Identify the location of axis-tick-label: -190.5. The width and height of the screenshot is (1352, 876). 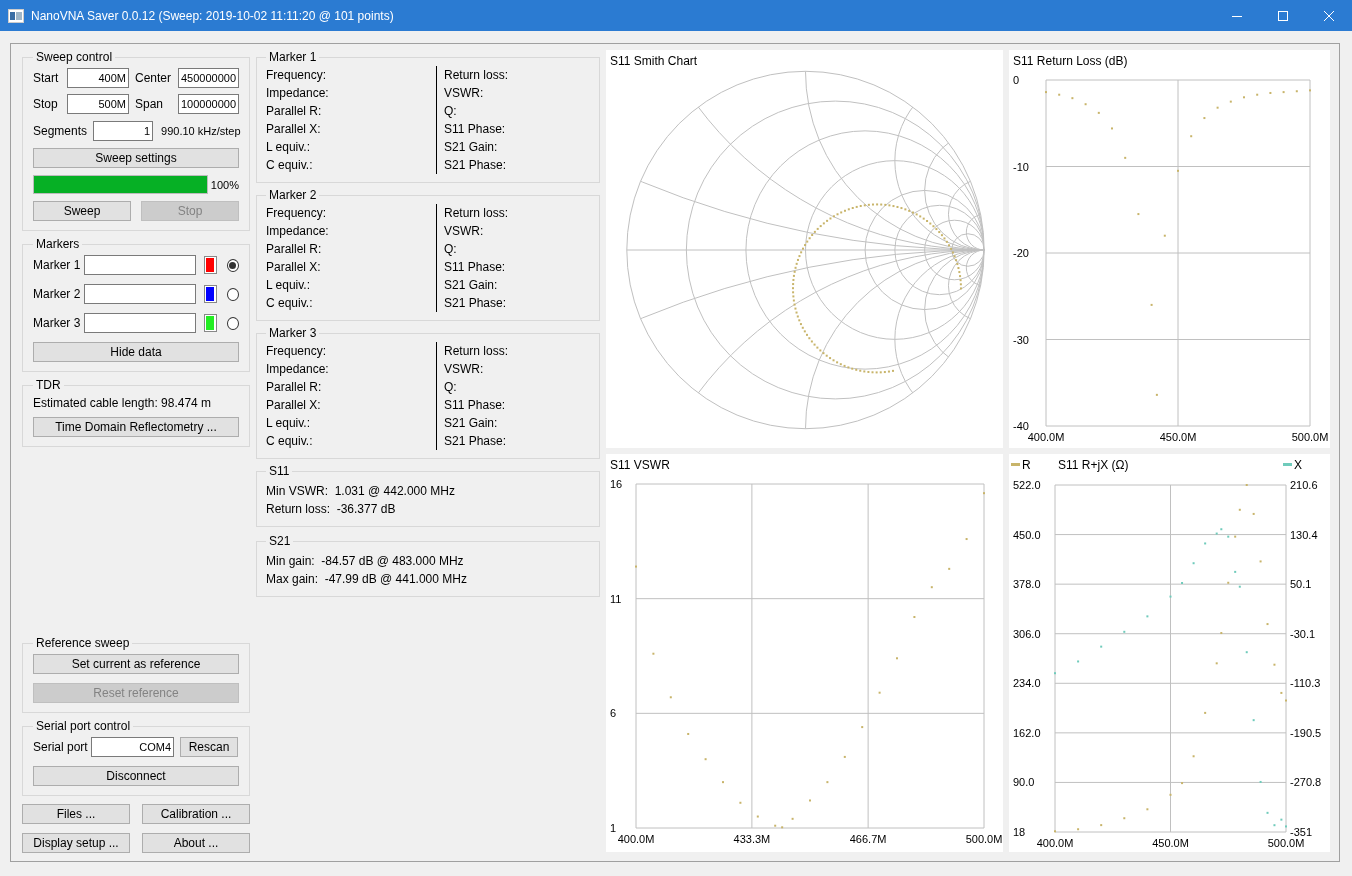
(1306, 732).